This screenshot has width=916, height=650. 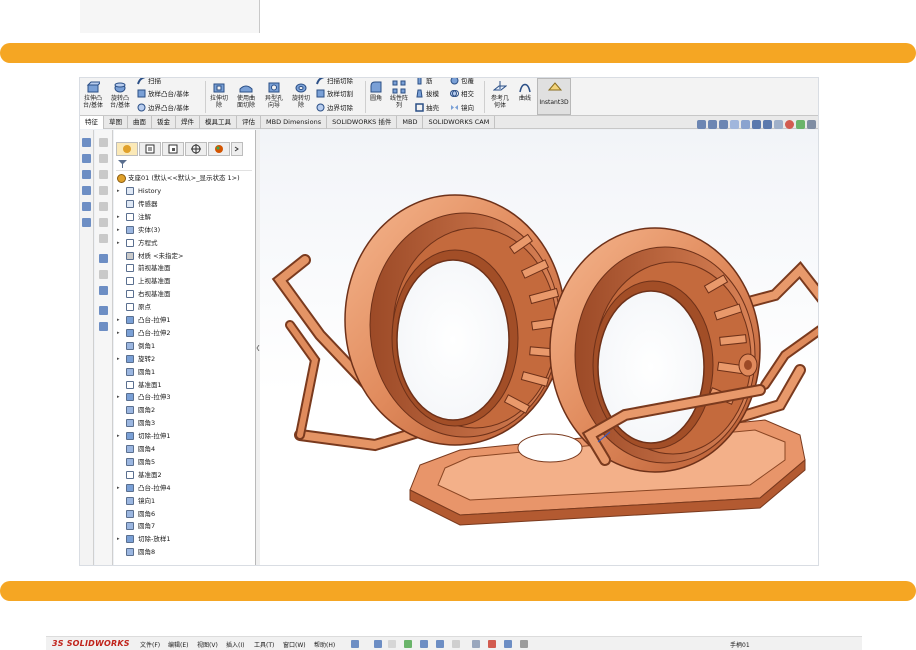 What do you see at coordinates (424, 81) in the screenshot?
I see `rib-button: 筋` at bounding box center [424, 81].